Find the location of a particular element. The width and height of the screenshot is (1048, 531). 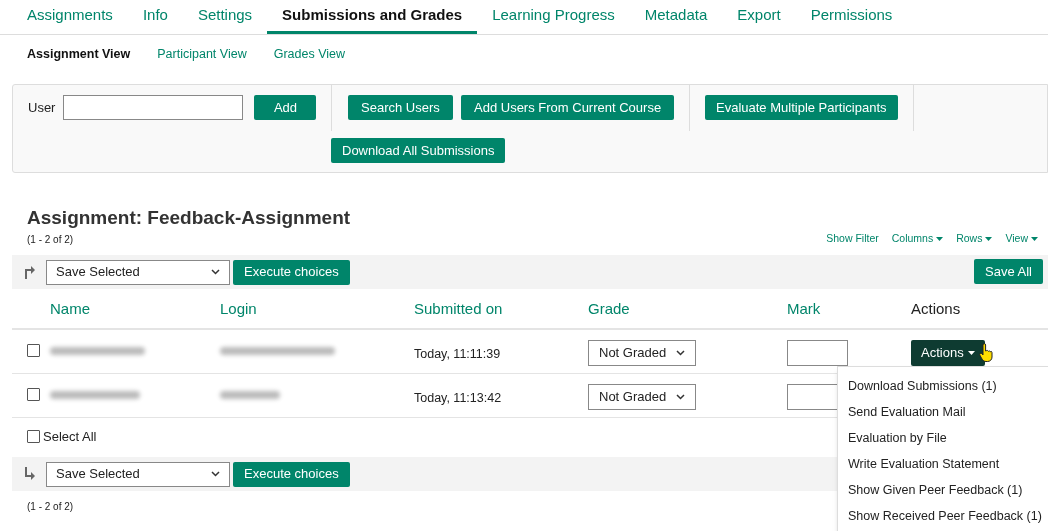

table-control-link: Rows is located at coordinates (974, 239).